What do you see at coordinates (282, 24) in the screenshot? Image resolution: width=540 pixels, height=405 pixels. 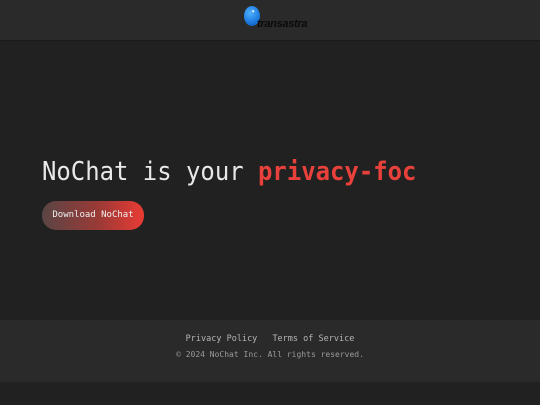 I see `brand-logo-text: transastra` at bounding box center [282, 24].